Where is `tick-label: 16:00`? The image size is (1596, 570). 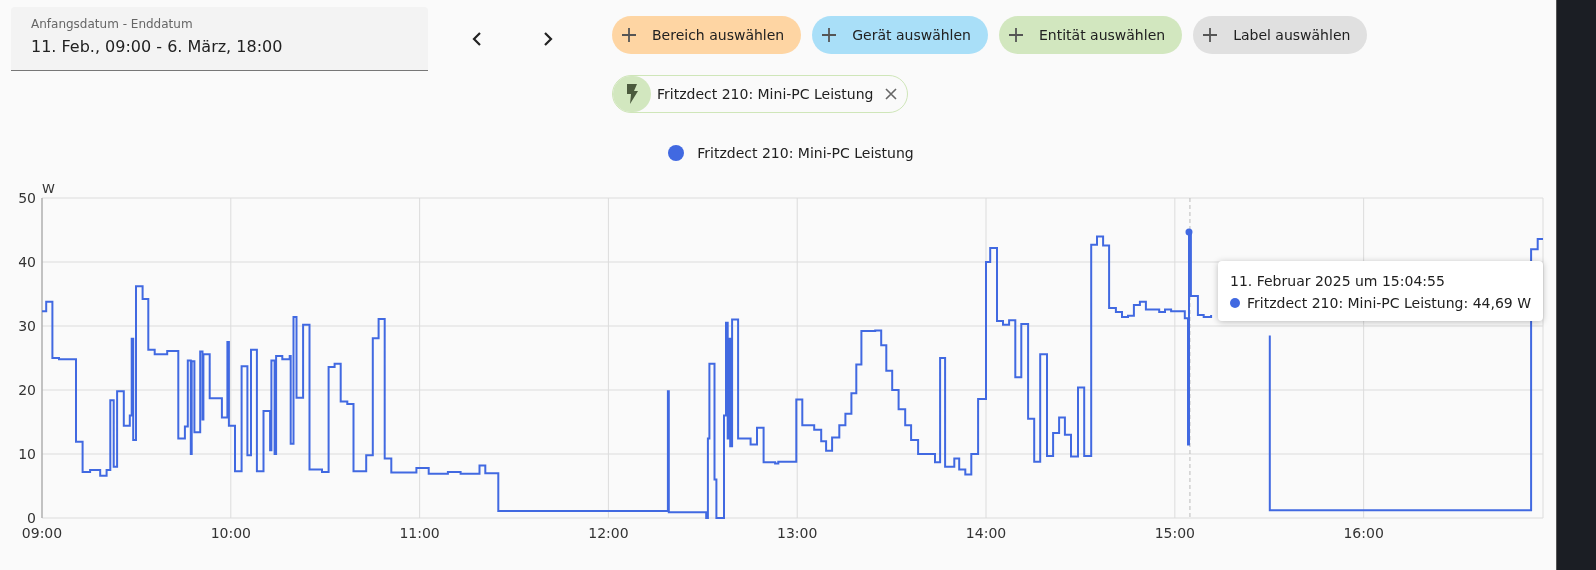
tick-label: 16:00 is located at coordinates (1363, 533).